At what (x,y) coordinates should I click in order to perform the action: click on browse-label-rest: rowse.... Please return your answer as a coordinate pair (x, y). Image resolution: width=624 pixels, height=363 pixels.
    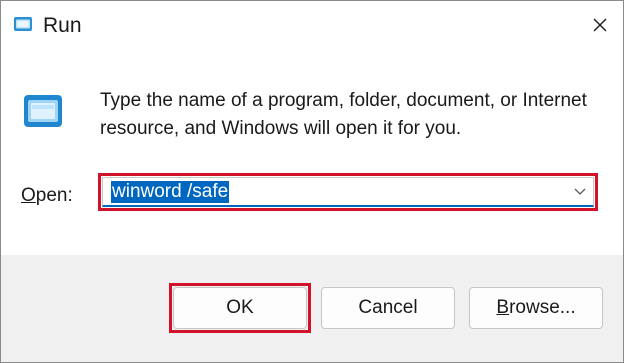
    Looking at the image, I should click on (542, 307).